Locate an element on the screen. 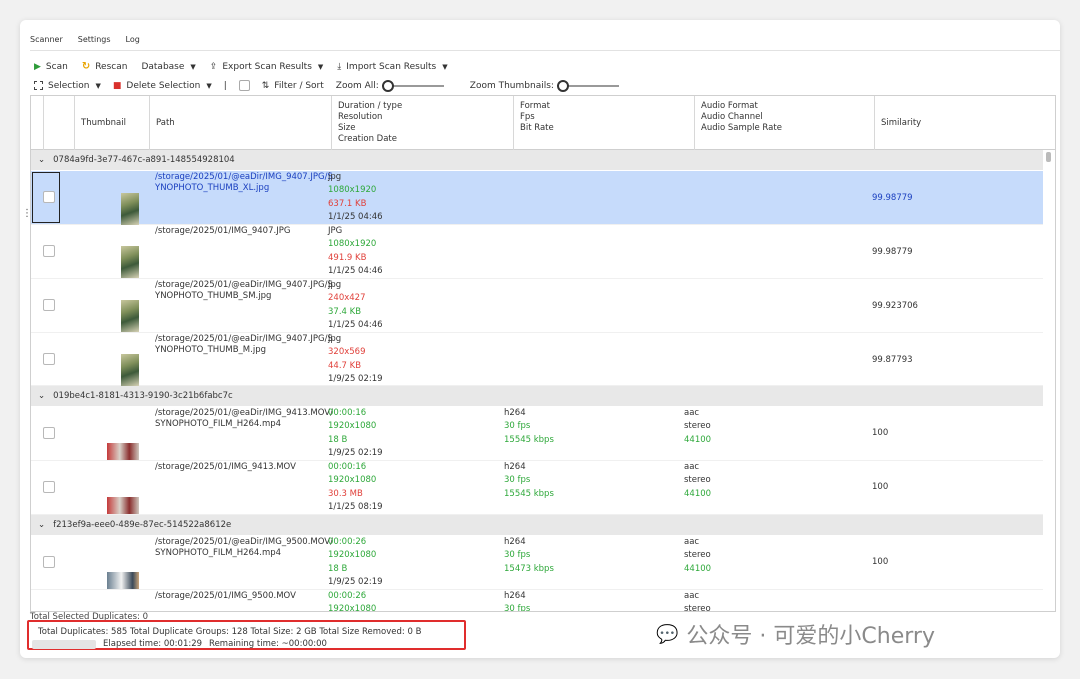 The width and height of the screenshot is (1080, 679). export-scan-results-button: ⇪ Export Scan Results ▼ is located at coordinates (267, 67).